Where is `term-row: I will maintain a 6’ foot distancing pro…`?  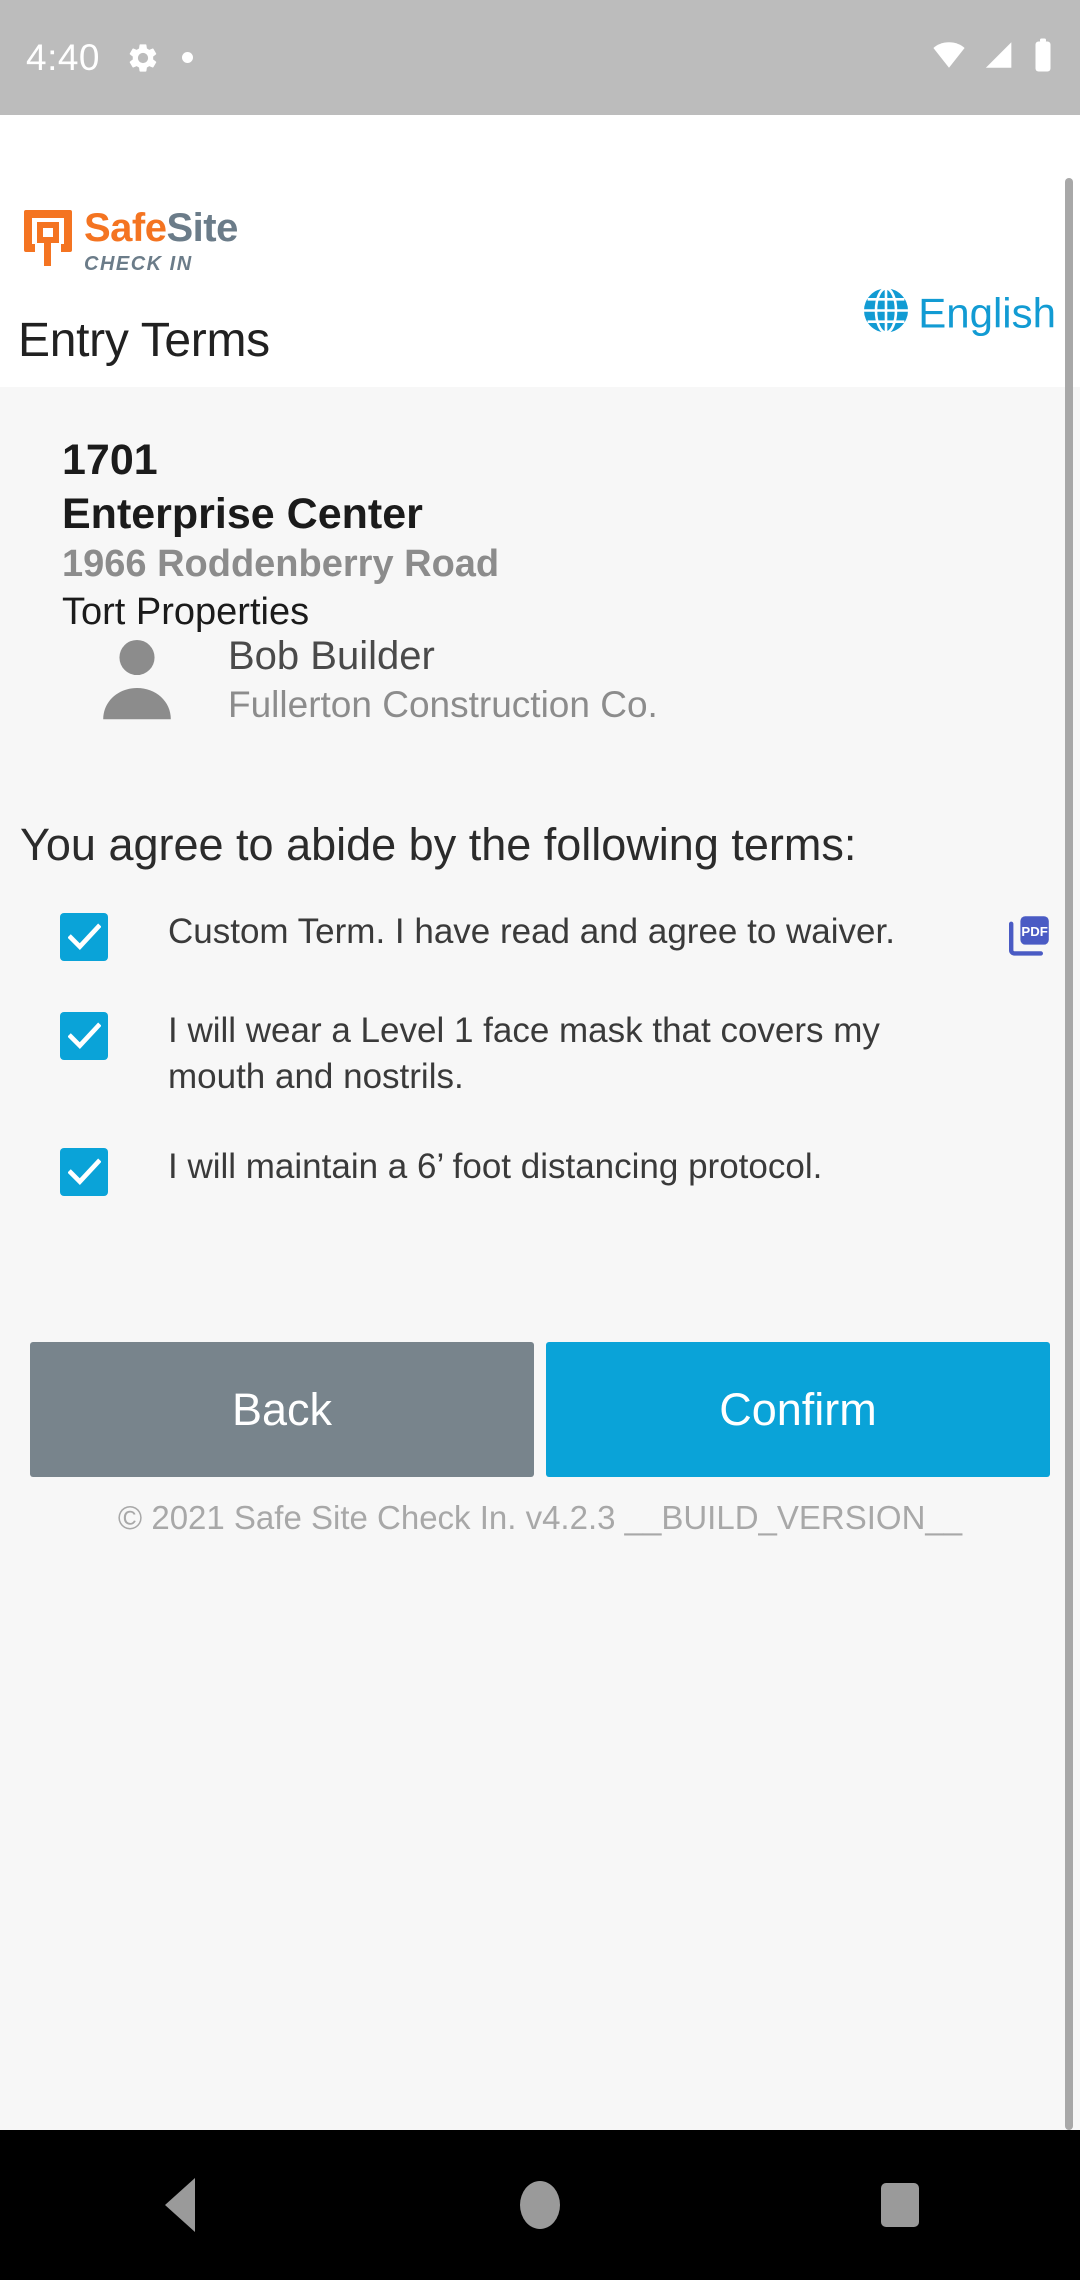 term-row: I will maintain a 6’ foot distancing pro… is located at coordinates (540, 1170).